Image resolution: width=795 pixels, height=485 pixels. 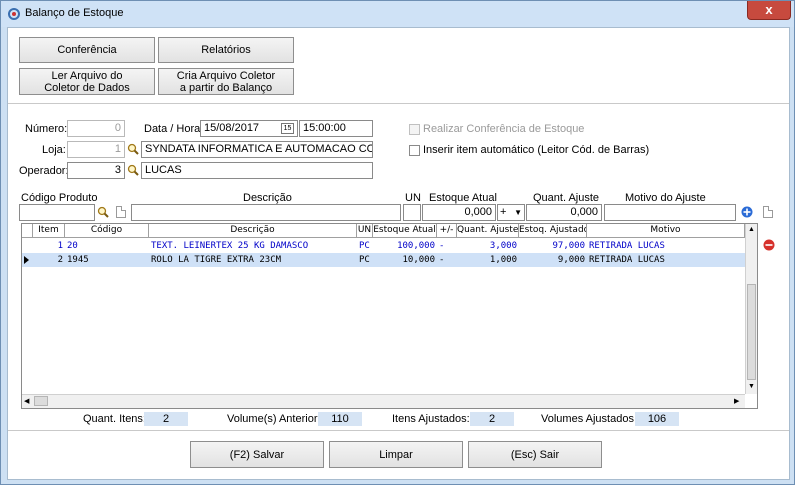 I want to click on divider-top, so click(x=398, y=103).